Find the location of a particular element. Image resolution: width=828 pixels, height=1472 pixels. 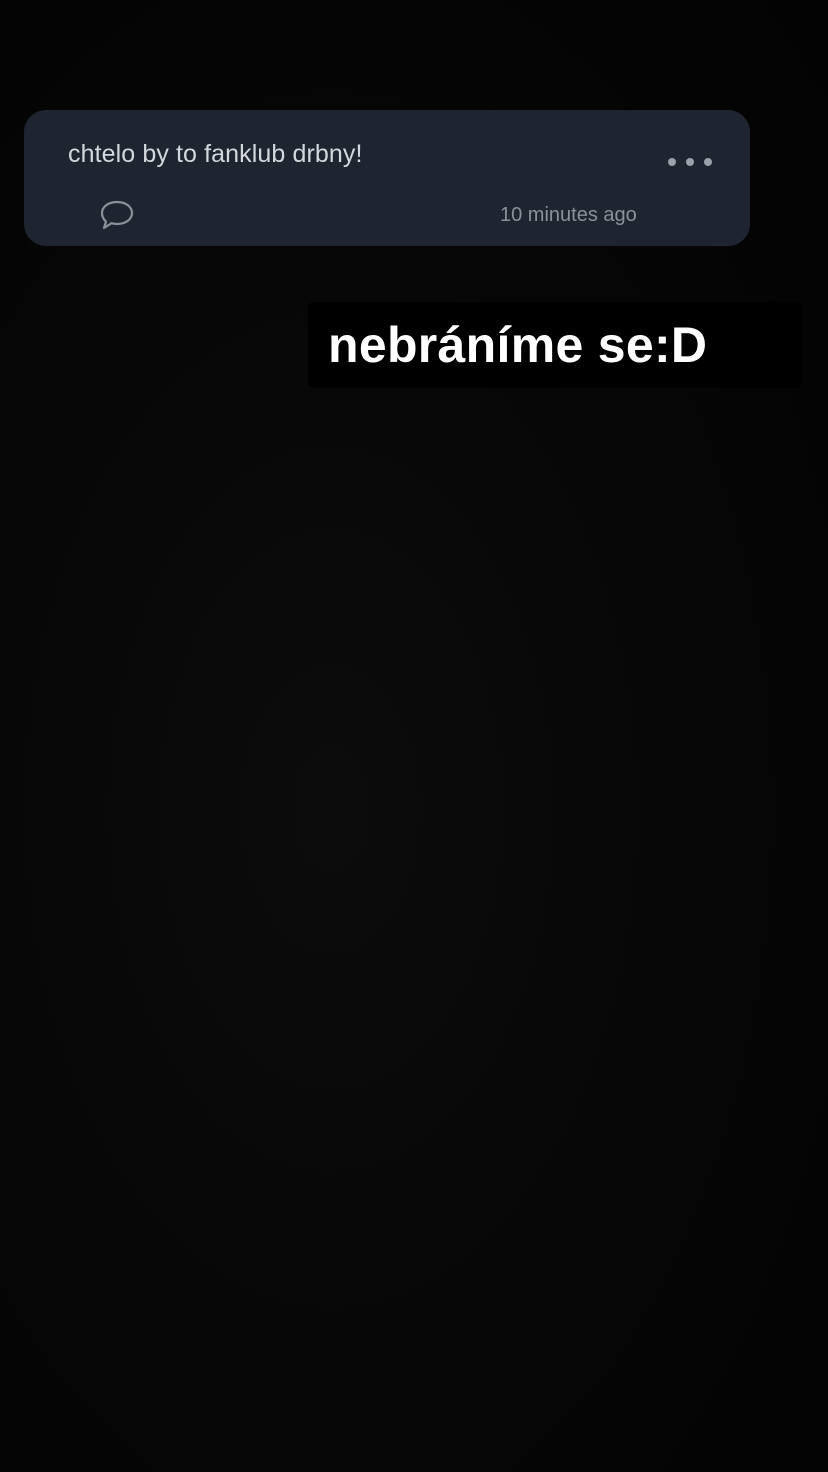

speech-bubble-icon is located at coordinates (117, 215).